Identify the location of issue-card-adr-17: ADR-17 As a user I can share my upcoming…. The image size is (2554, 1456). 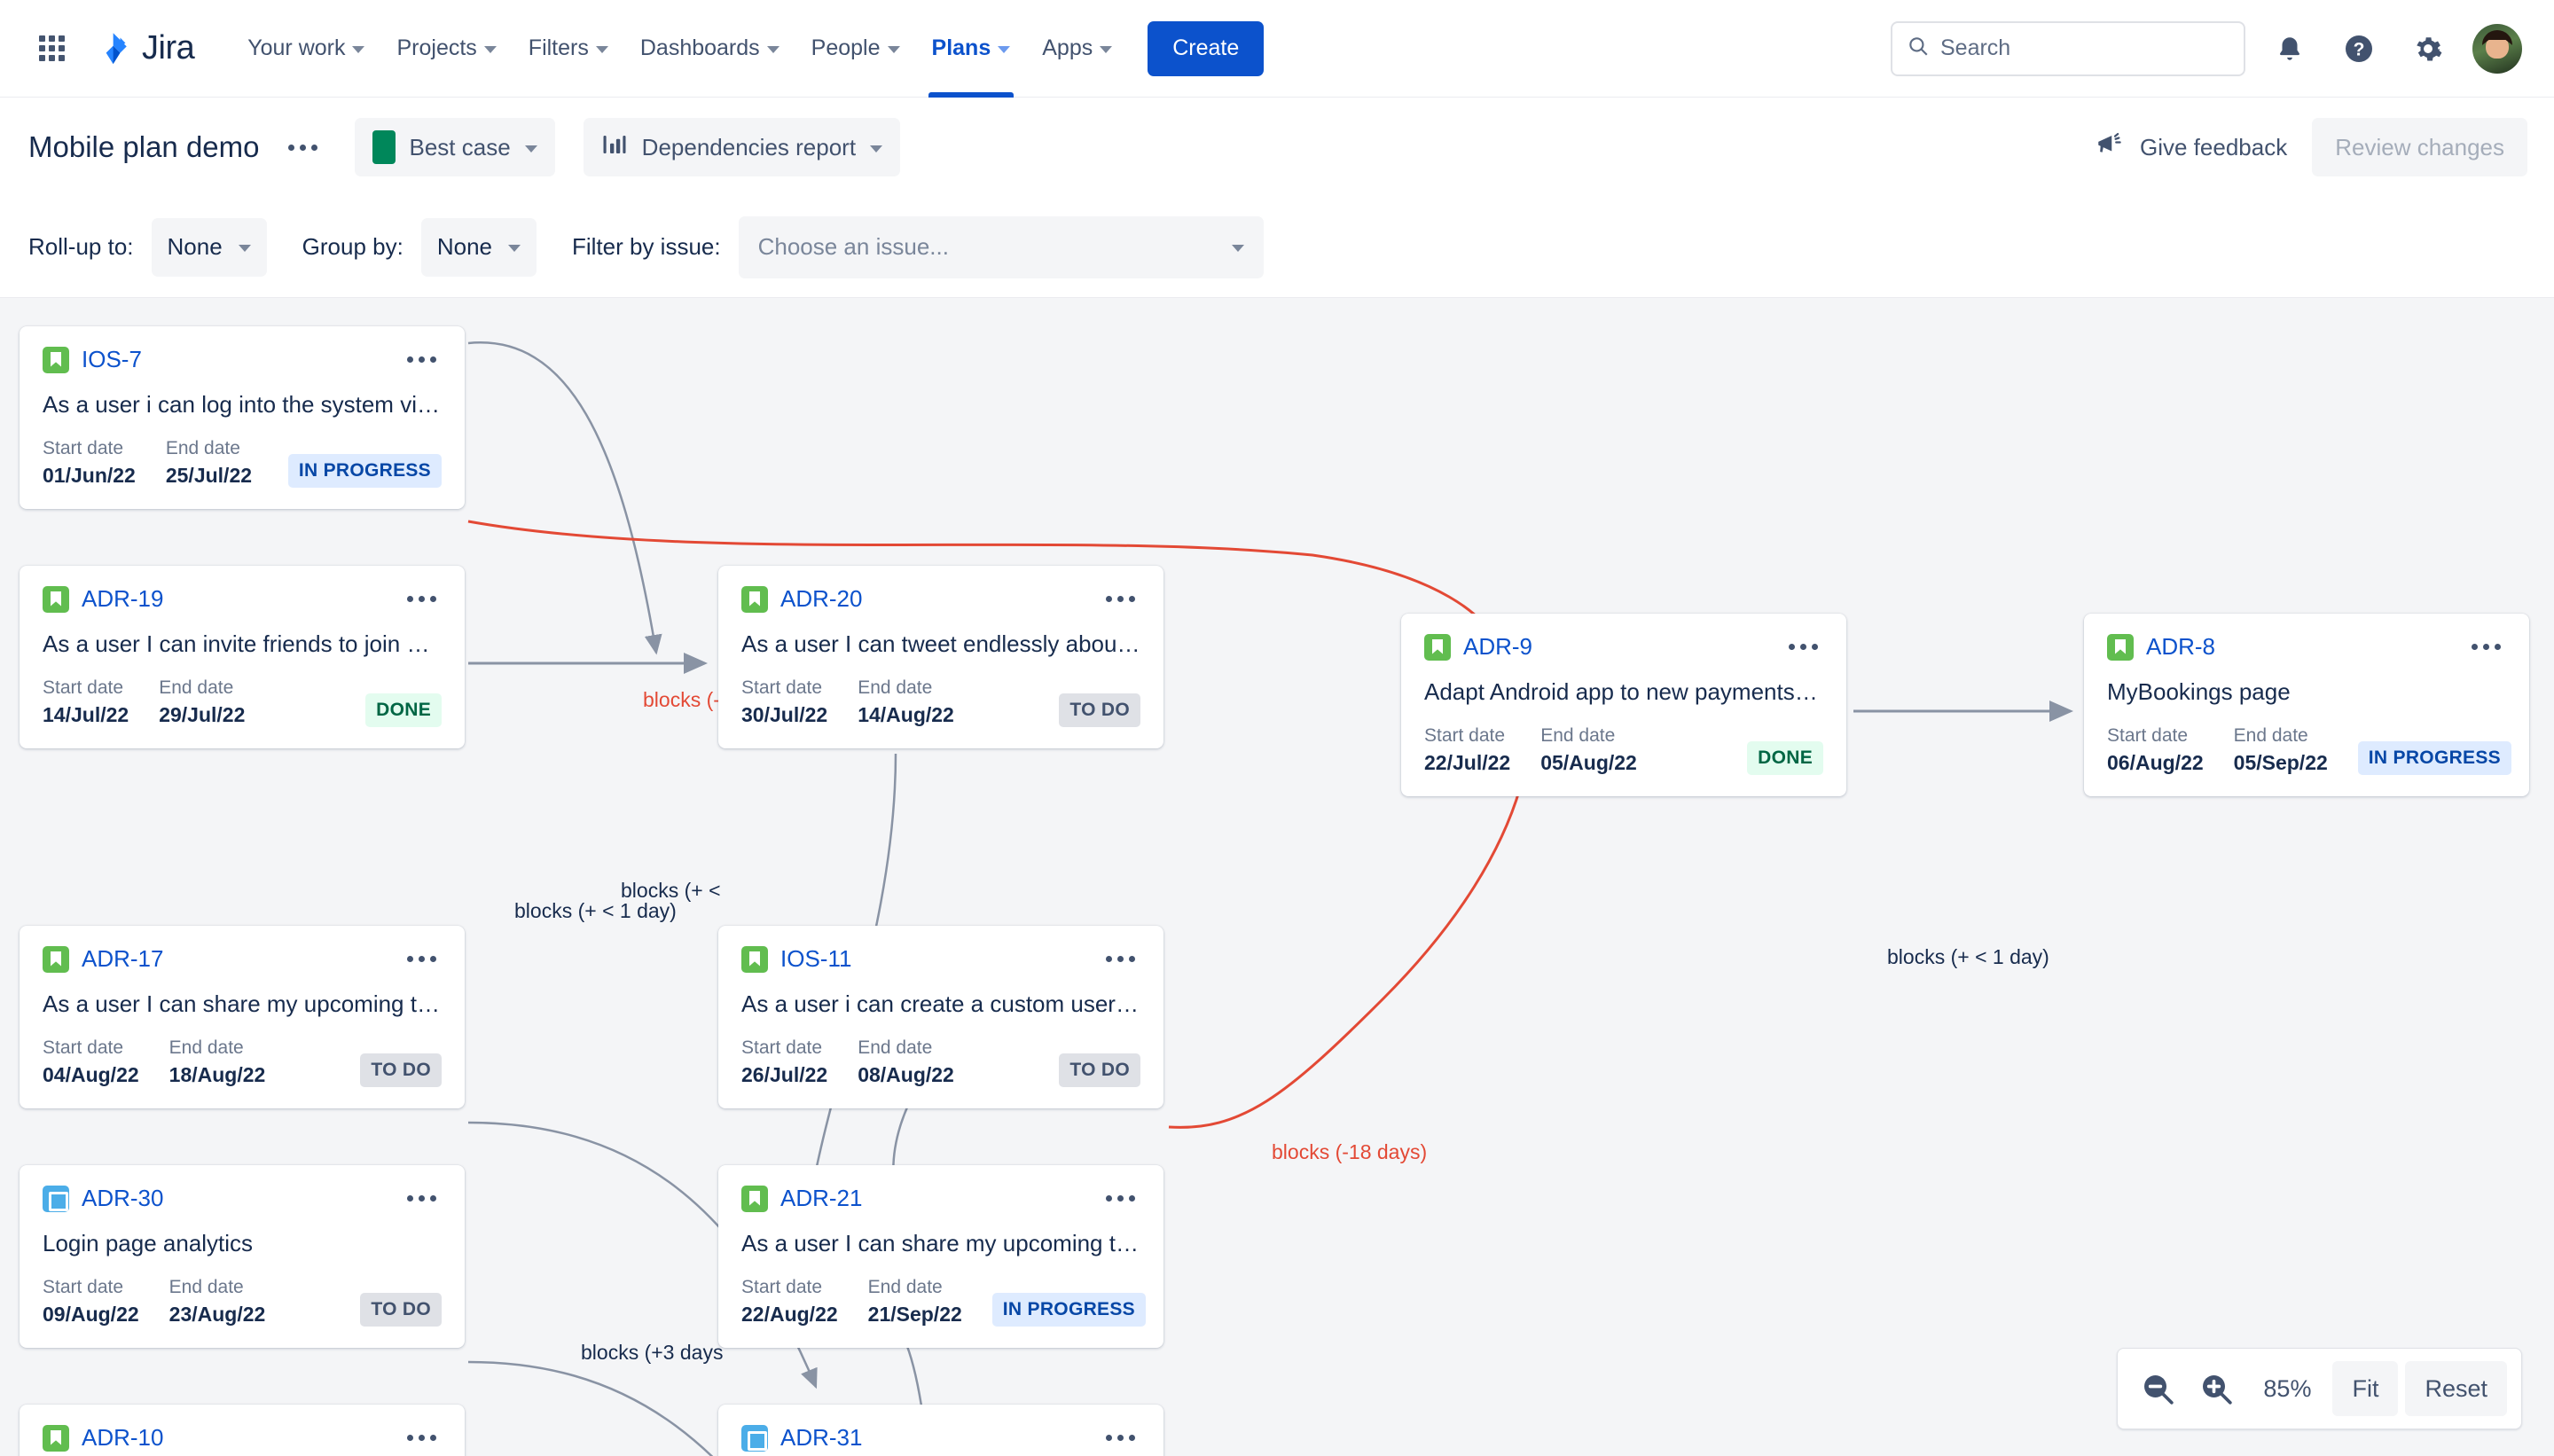
(242, 1017).